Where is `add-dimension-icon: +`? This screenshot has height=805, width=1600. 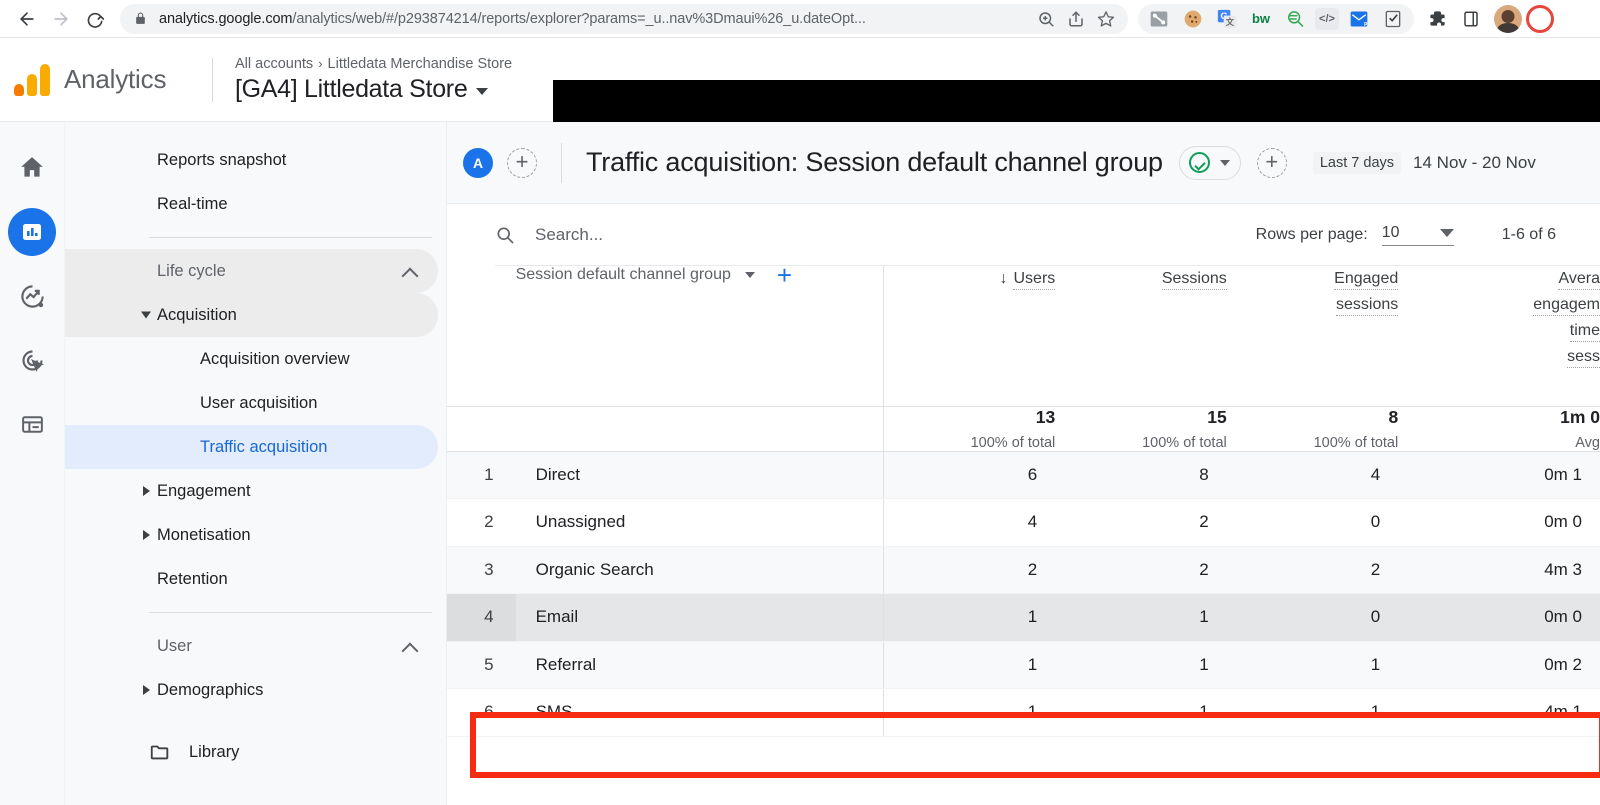 add-dimension-icon: + is located at coordinates (784, 275).